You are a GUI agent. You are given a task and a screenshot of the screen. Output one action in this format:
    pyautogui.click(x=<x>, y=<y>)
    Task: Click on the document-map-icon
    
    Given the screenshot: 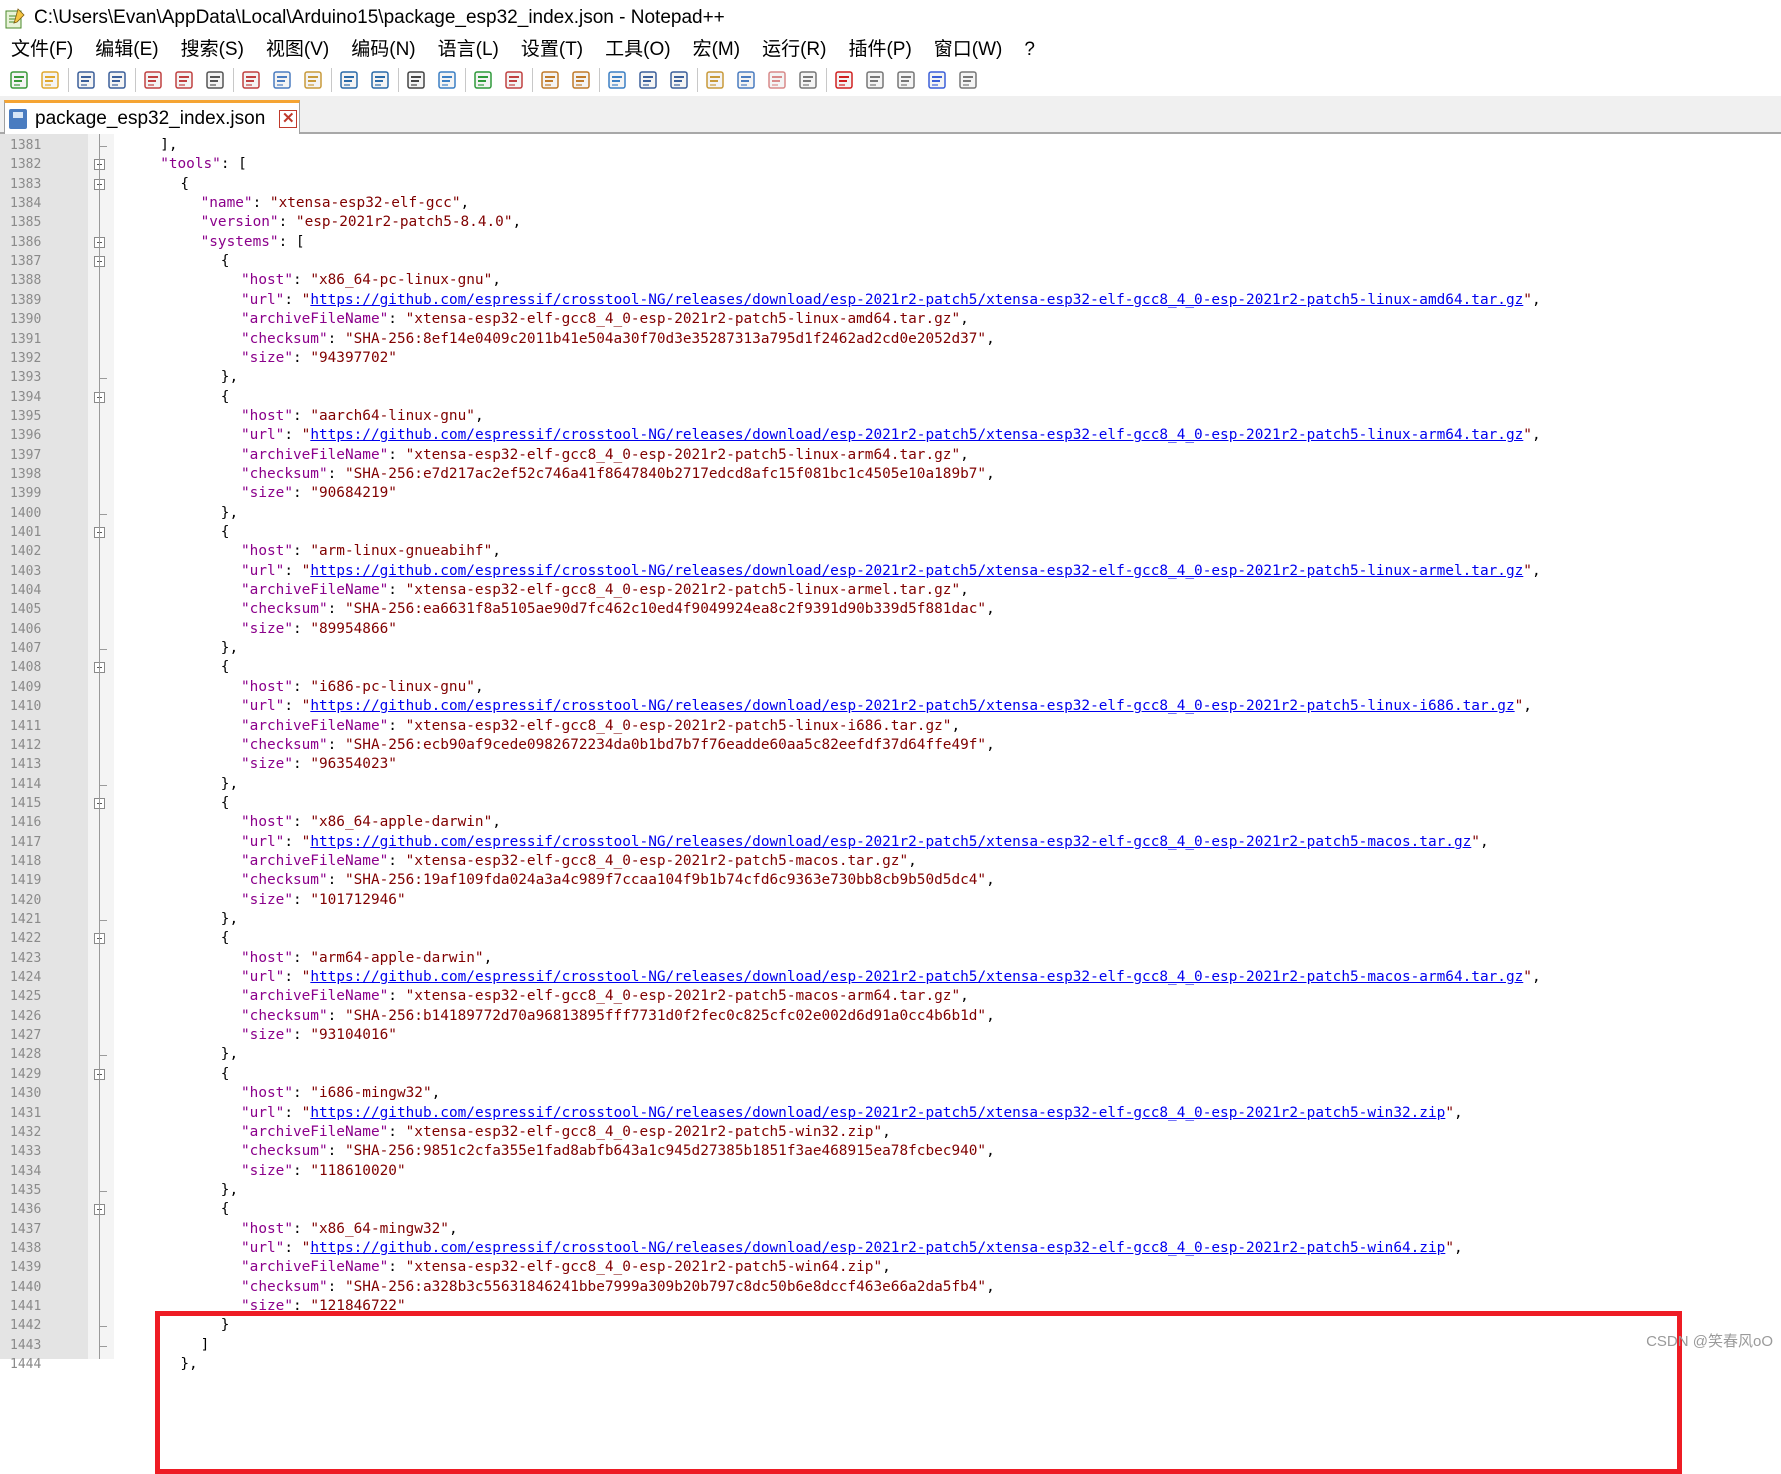 What is the action you would take?
    pyautogui.click(x=746, y=80)
    